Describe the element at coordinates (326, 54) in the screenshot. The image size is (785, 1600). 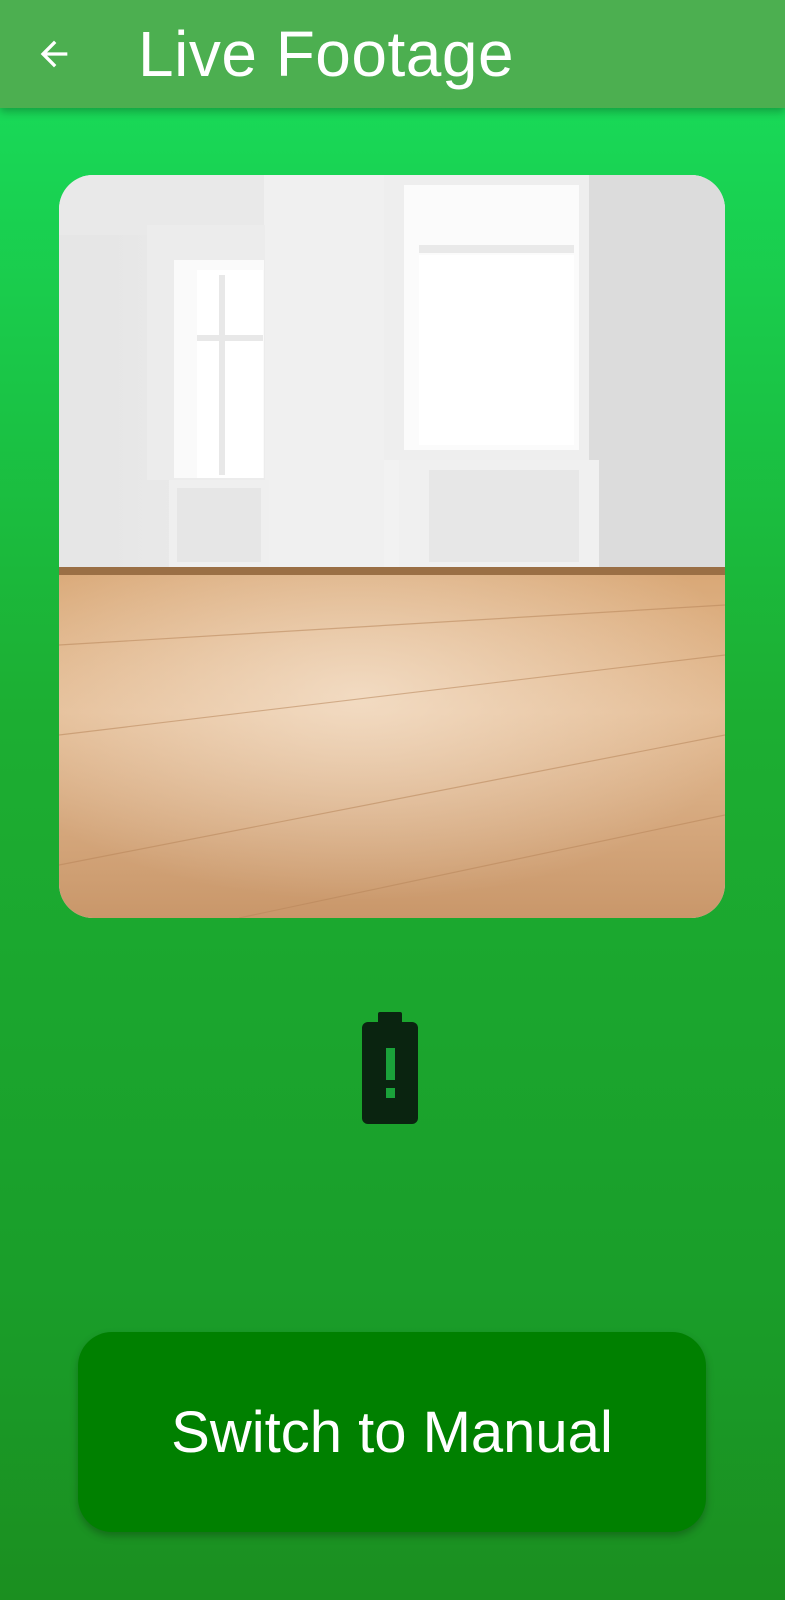
I see `page-title: Live Footage` at that location.